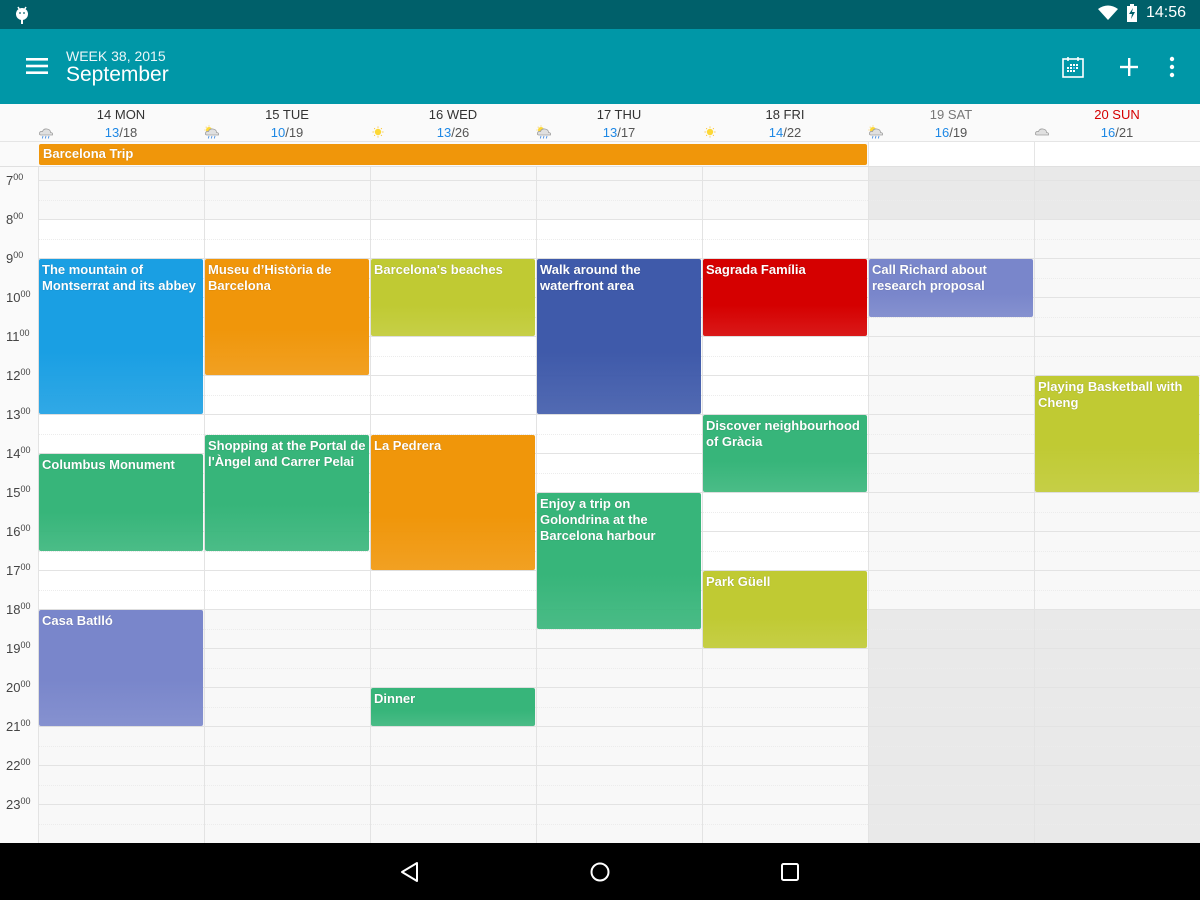 The height and width of the screenshot is (900, 1200). What do you see at coordinates (785, 297) in the screenshot?
I see `calendar-event: Sagrada Família` at bounding box center [785, 297].